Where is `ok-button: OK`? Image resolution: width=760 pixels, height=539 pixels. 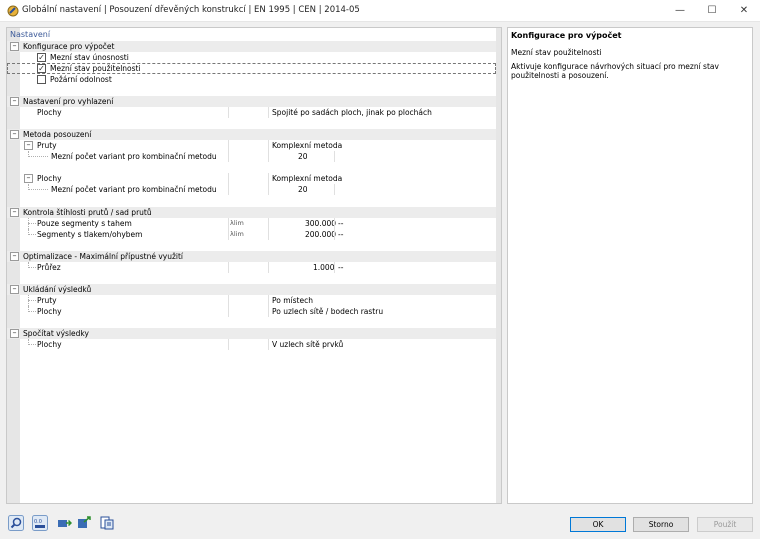 ok-button: OK is located at coordinates (598, 524).